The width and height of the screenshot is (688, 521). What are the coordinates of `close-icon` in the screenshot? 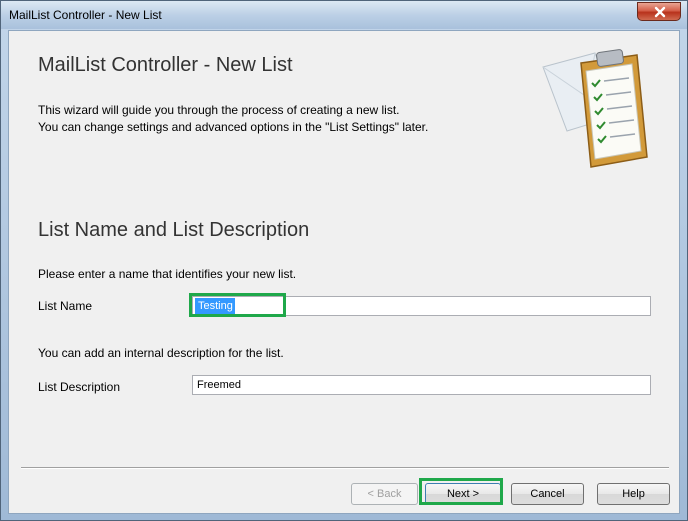 It's located at (660, 12).